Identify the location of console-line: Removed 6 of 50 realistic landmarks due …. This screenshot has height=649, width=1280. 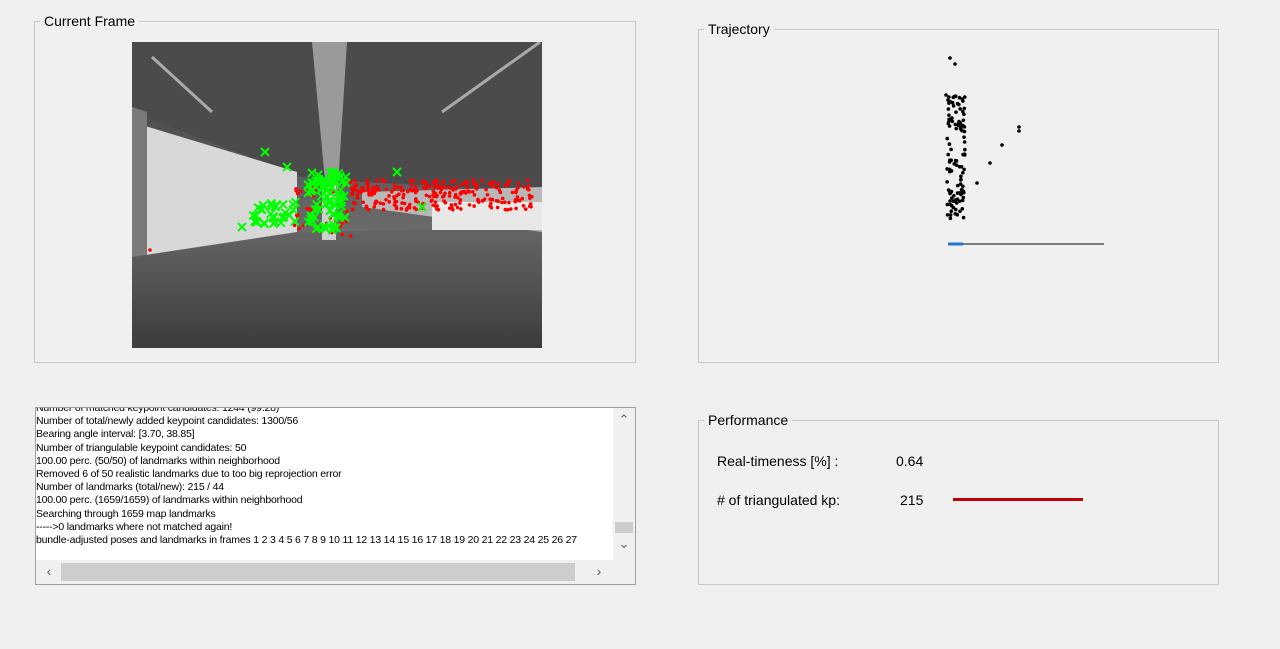
(189, 473).